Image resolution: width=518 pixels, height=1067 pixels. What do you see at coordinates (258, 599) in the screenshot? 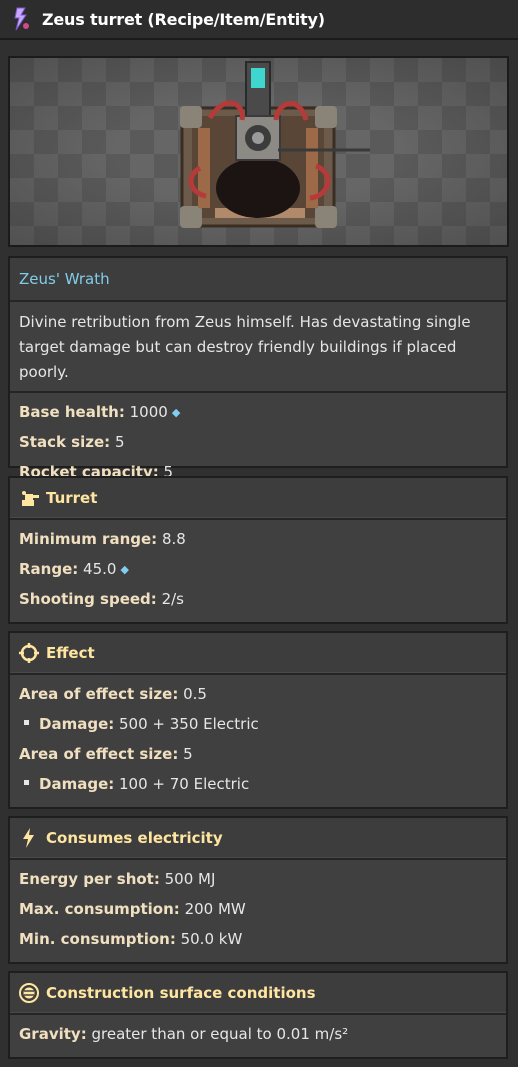
I see `stat-row: Shooting speed: 2/s` at bounding box center [258, 599].